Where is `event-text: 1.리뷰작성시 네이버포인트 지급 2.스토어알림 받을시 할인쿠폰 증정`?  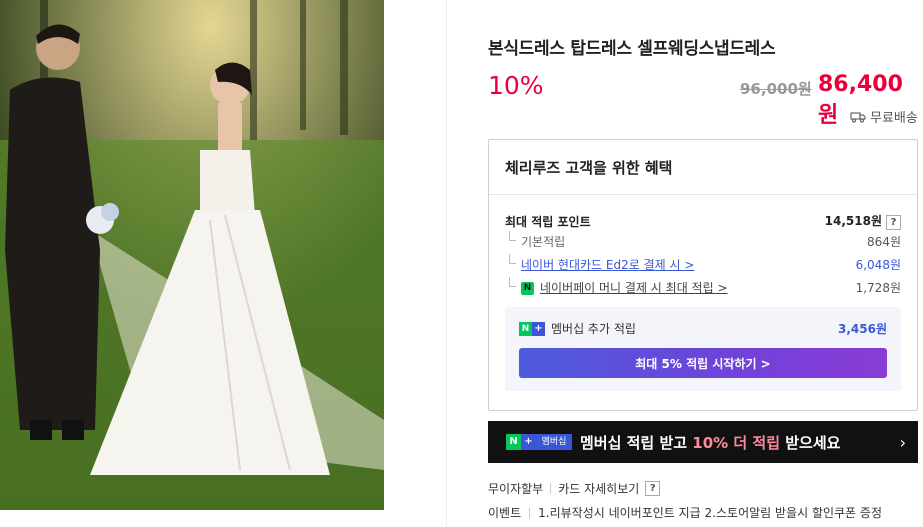
event-text: 1.리뷰작성시 네이버포인트 지급 2.스토어알림 받을시 할인쿠폰 증정 is located at coordinates (710, 513).